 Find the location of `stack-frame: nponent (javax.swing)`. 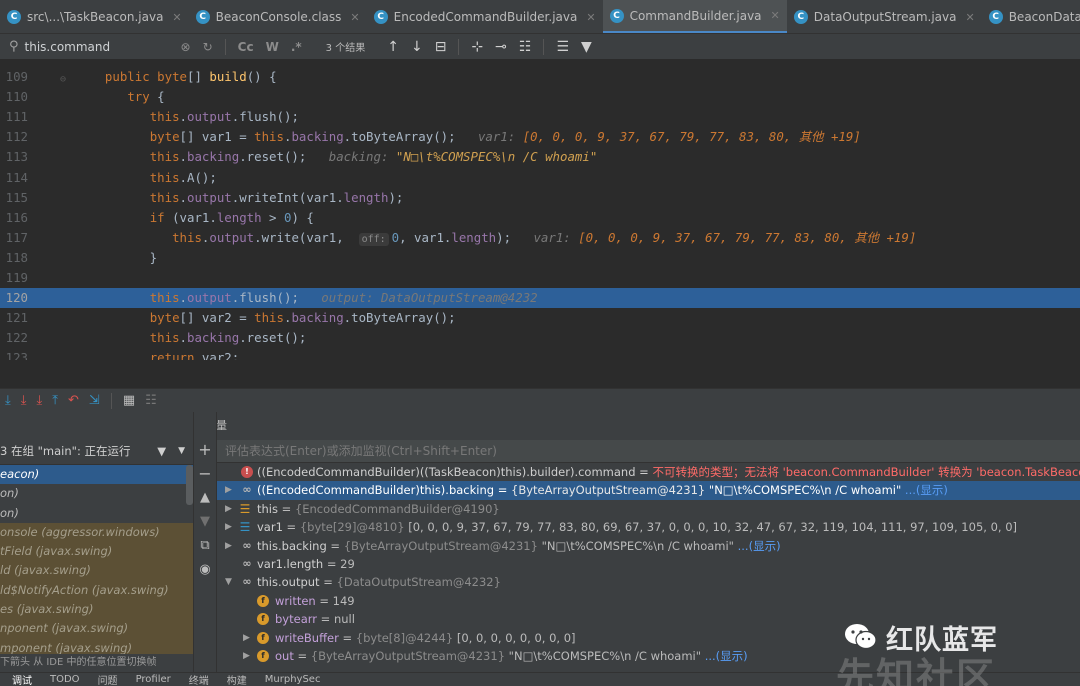

stack-frame: nponent (javax.swing) is located at coordinates (96, 629).